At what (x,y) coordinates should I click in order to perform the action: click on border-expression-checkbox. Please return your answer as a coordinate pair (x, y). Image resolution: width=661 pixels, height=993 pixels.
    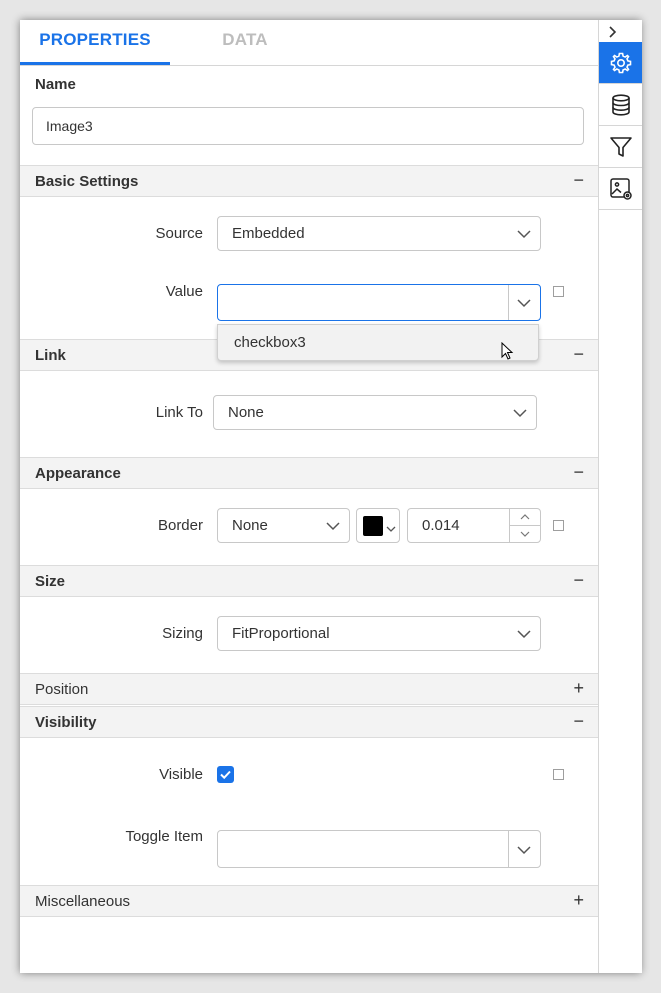
    Looking at the image, I should click on (558, 525).